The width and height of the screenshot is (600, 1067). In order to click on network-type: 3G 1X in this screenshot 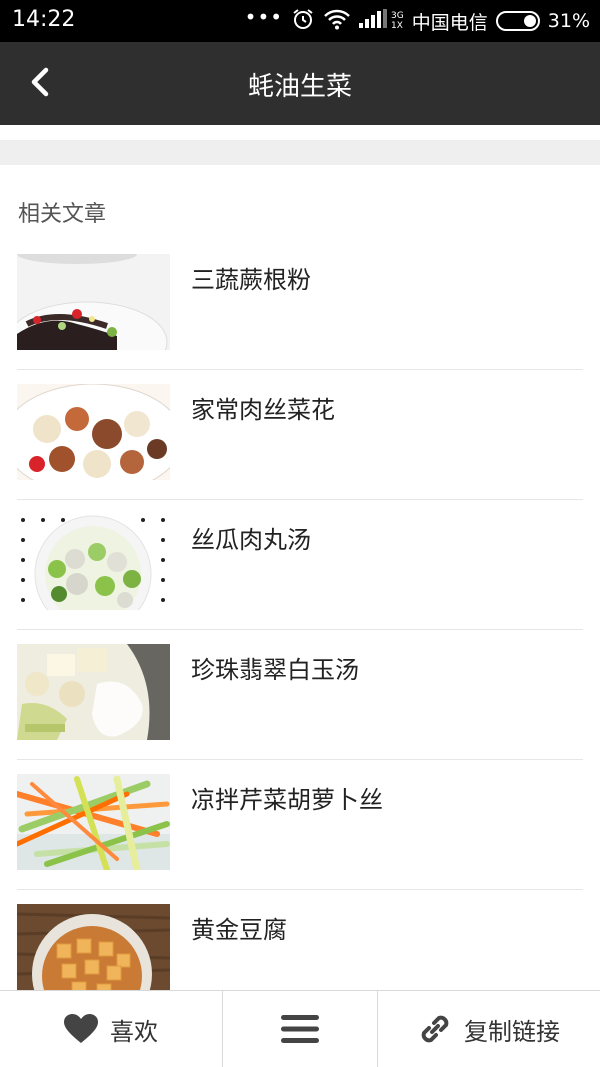, I will do `click(397, 21)`.